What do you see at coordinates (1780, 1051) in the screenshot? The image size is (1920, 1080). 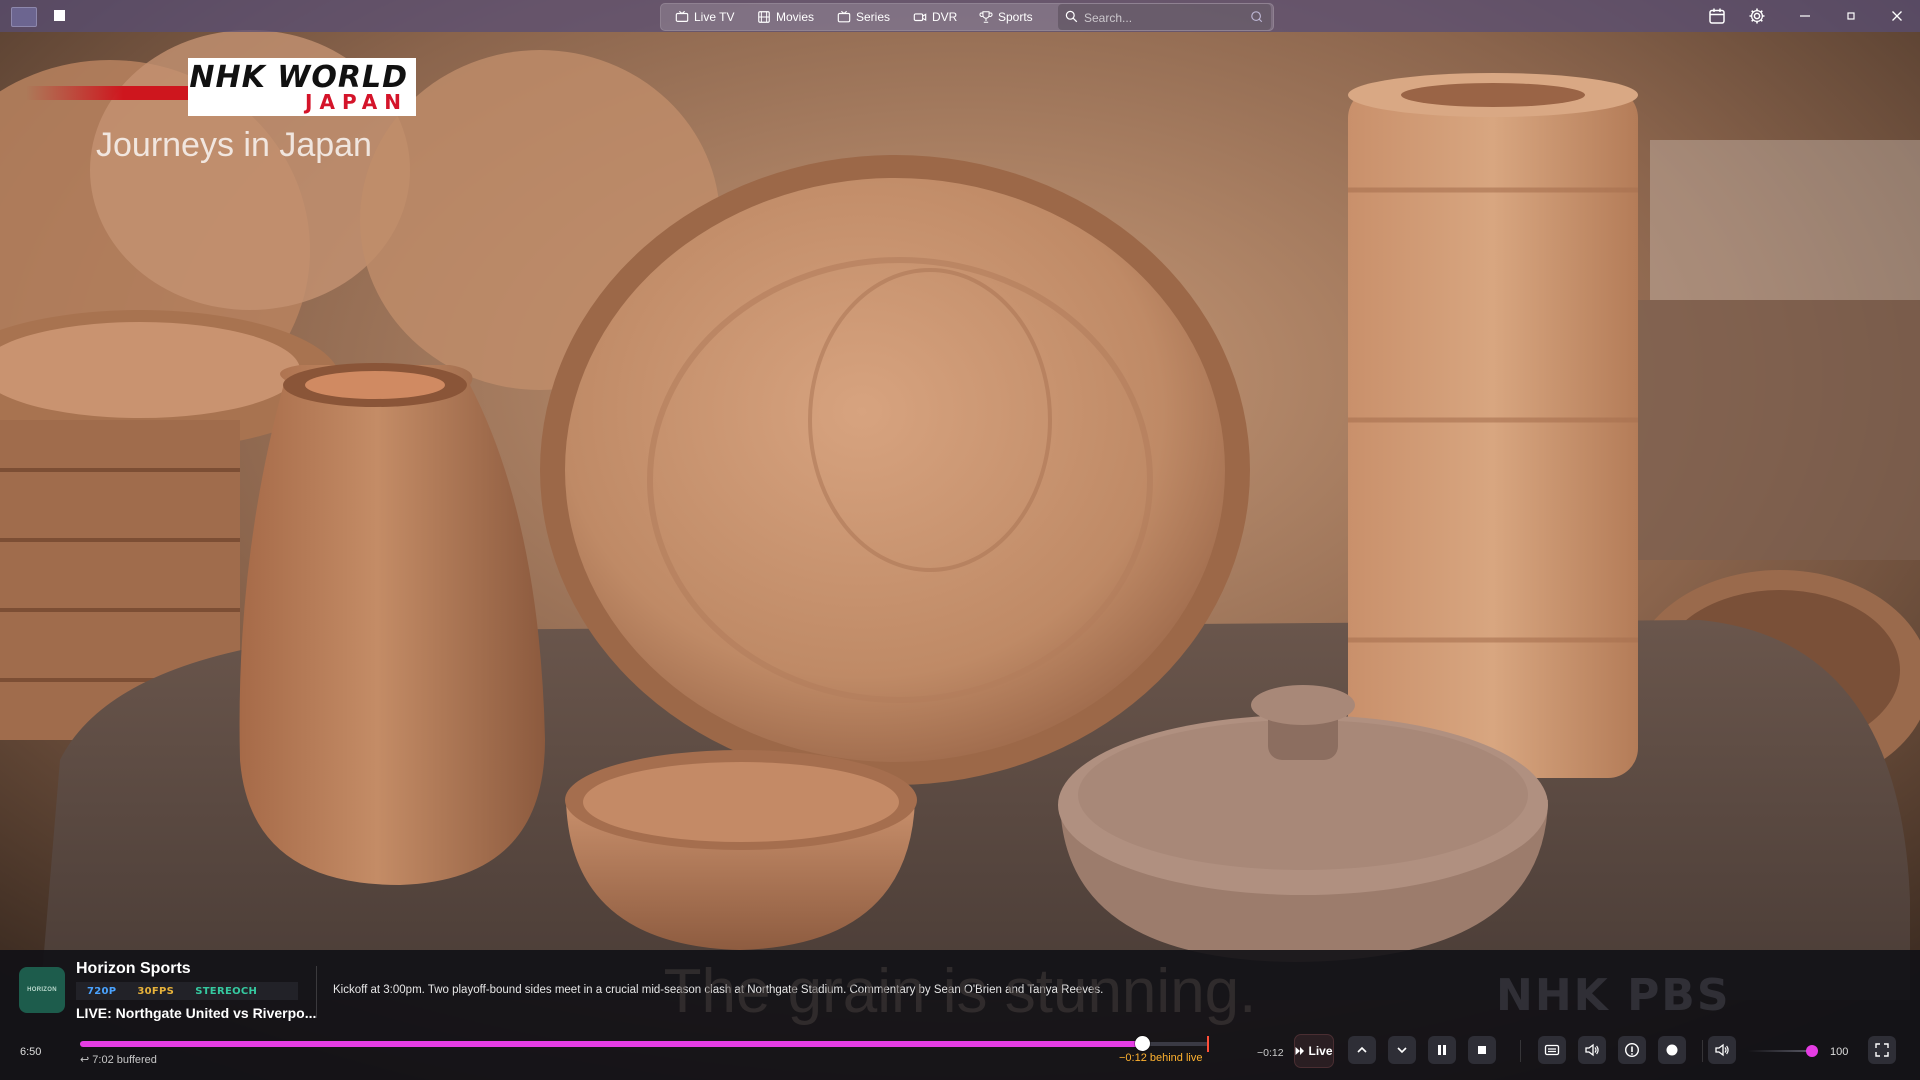 I see `volume-track` at bounding box center [1780, 1051].